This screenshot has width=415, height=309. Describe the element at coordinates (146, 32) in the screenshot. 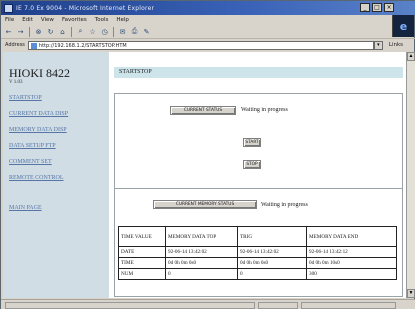

I see `edit-icon: ✎` at that location.